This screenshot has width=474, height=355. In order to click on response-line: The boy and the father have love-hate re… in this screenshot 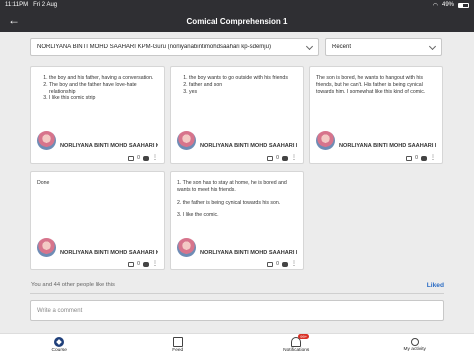, I will do `click(103, 89)`.